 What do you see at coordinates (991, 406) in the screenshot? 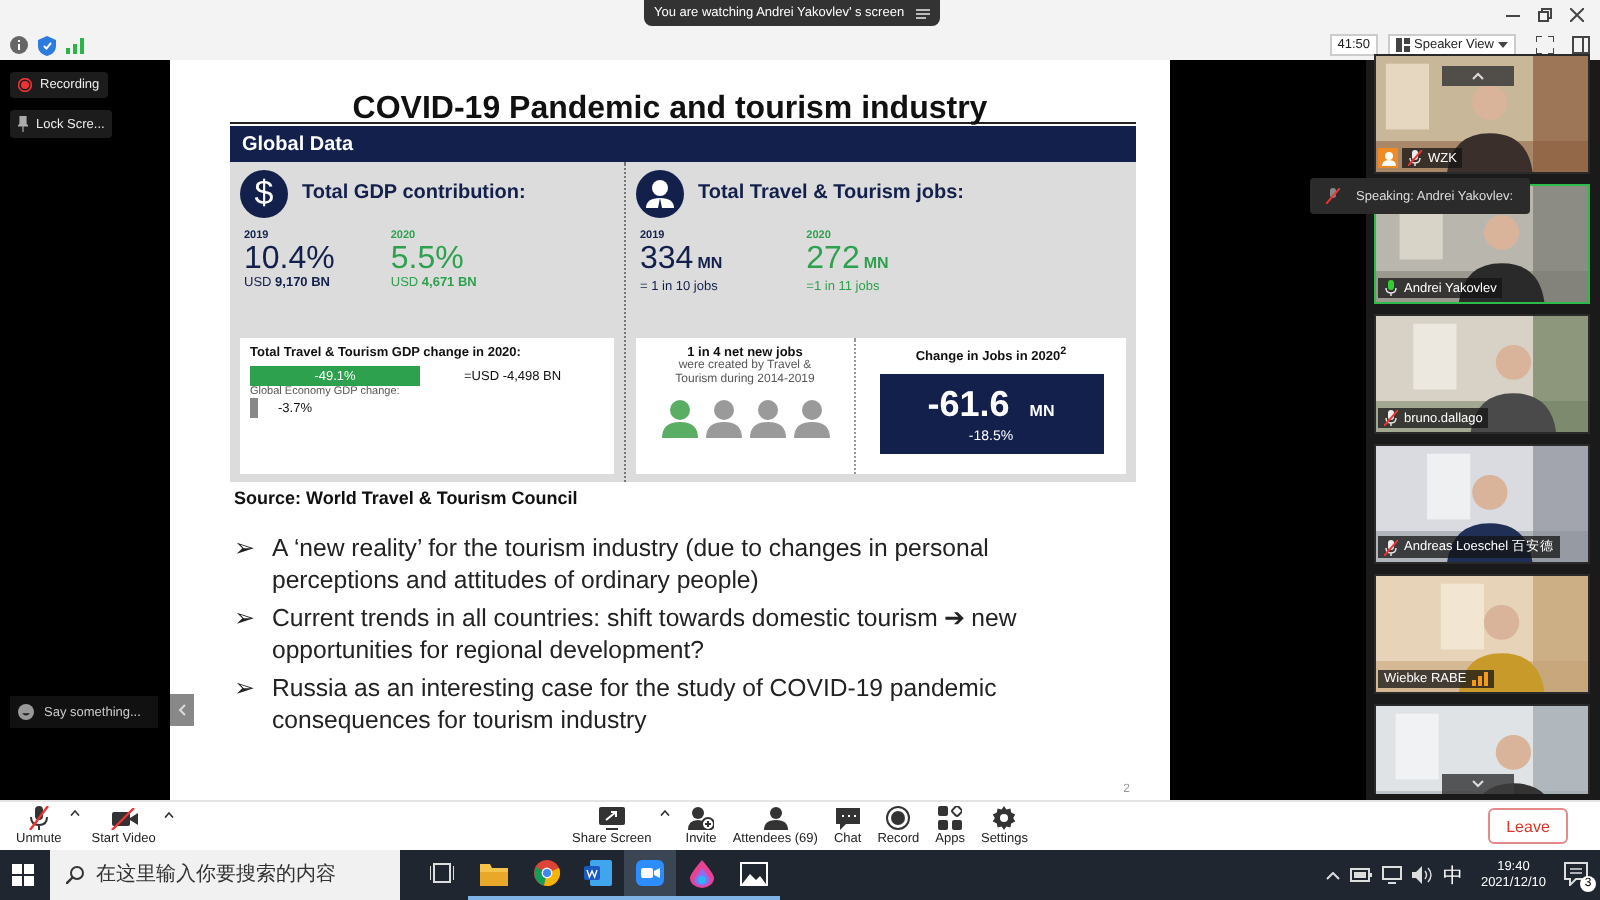
I see `change-value: -61.6 MN` at bounding box center [991, 406].